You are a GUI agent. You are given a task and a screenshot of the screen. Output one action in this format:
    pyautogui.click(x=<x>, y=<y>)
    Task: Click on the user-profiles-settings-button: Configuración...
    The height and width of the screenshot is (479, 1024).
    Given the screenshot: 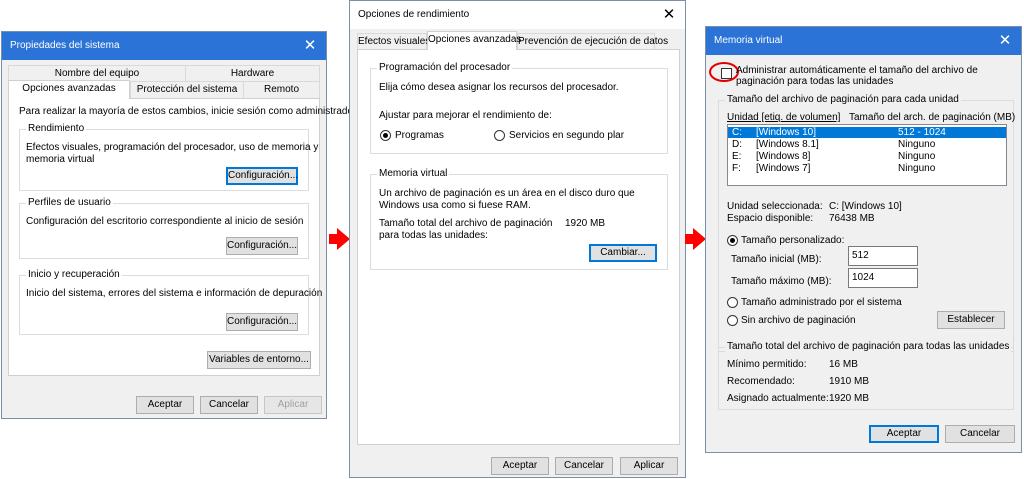 What is the action you would take?
    pyautogui.click(x=262, y=246)
    